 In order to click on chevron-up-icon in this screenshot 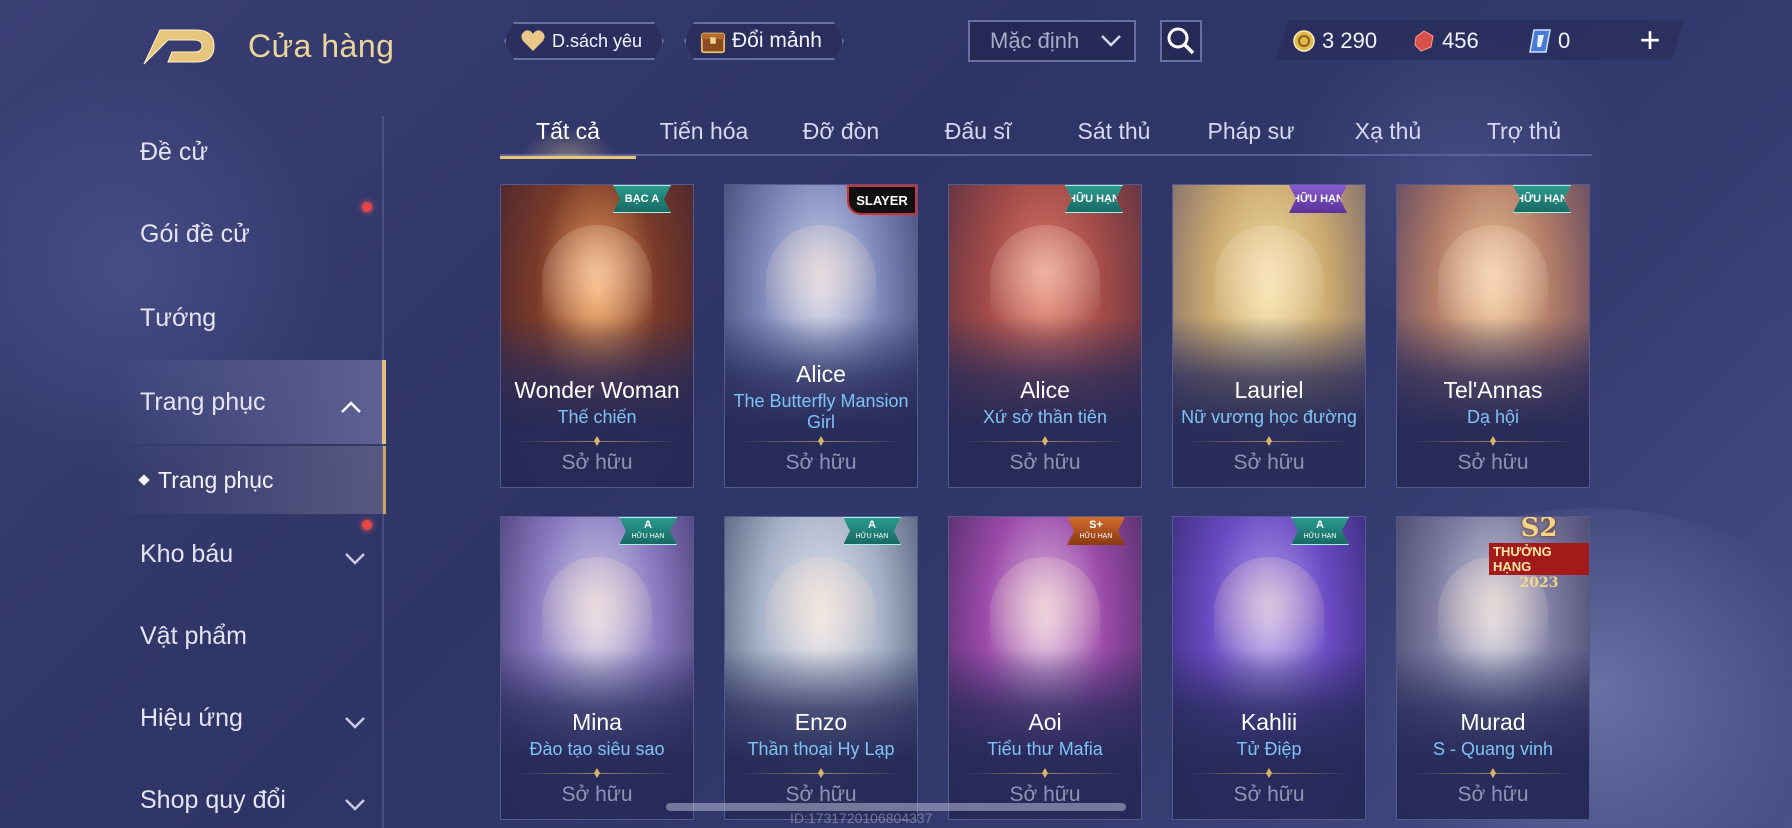, I will do `click(351, 406)`.